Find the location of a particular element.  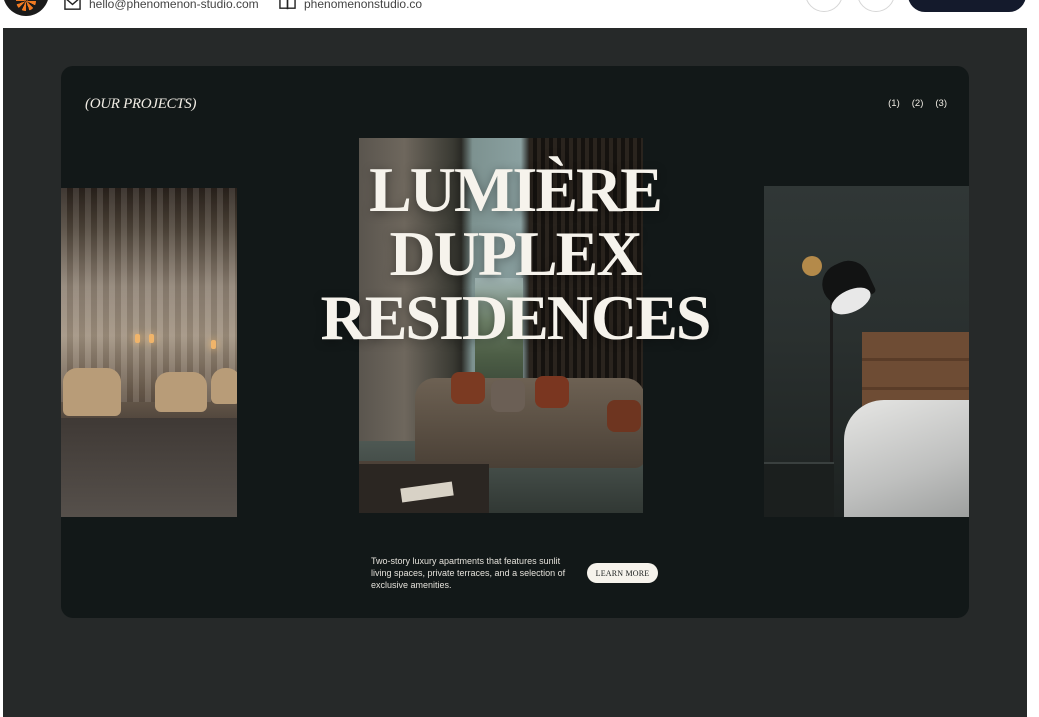

lounge-interior-photo is located at coordinates (149, 352).